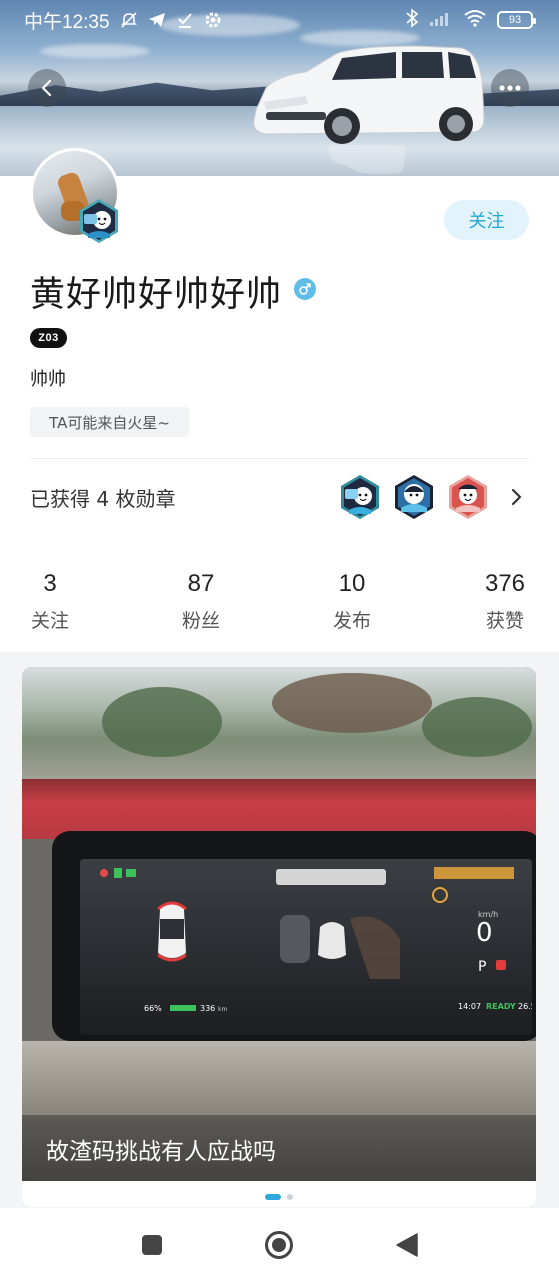 The width and height of the screenshot is (559, 1280). What do you see at coordinates (207, 1008) in the screenshot?
I see `range-value: 336` at bounding box center [207, 1008].